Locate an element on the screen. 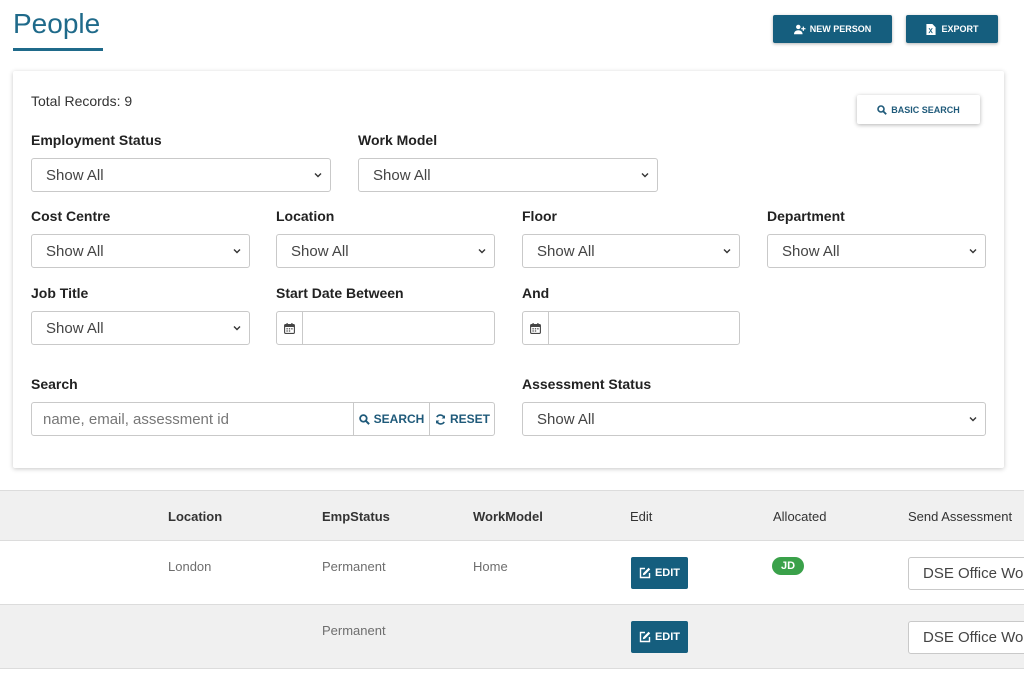 The width and height of the screenshot is (1024, 682). export-label: EXPORT is located at coordinates (960, 29).